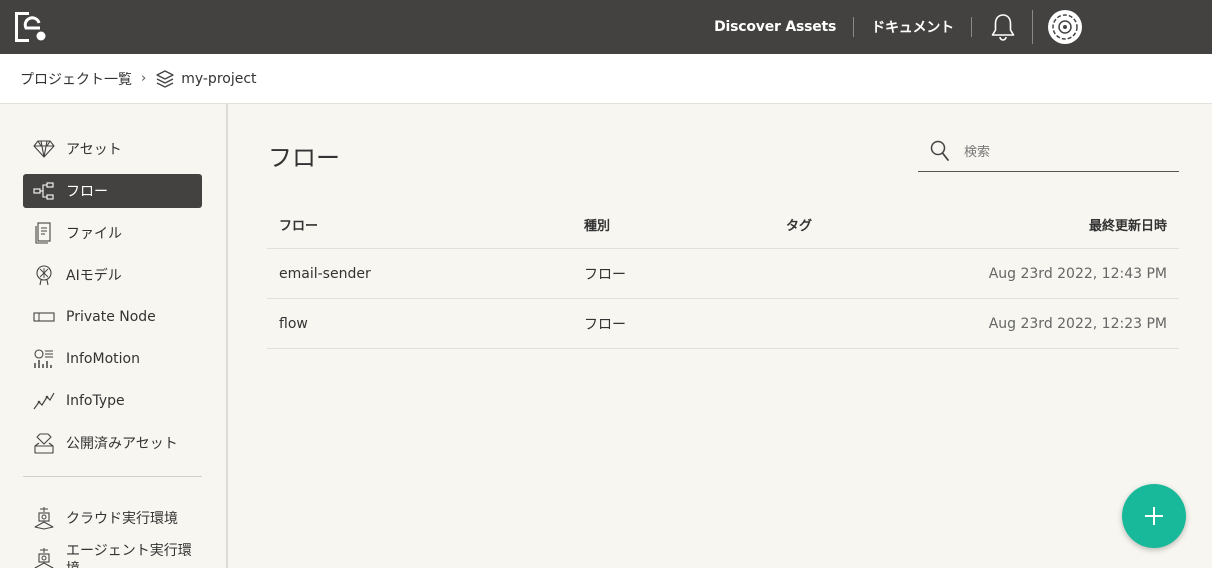  I want to click on sidebar-item-published-assets: 公開済みアセット, so click(112, 443).